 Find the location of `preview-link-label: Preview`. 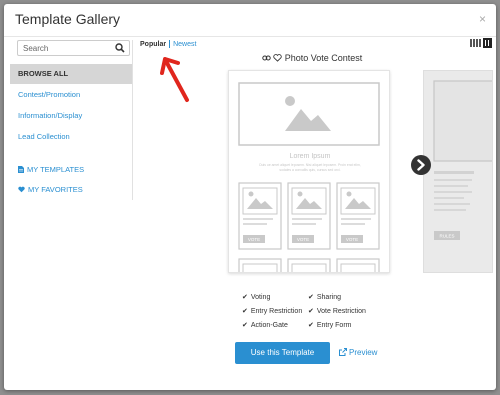

preview-link-label: Preview is located at coordinates (363, 352).